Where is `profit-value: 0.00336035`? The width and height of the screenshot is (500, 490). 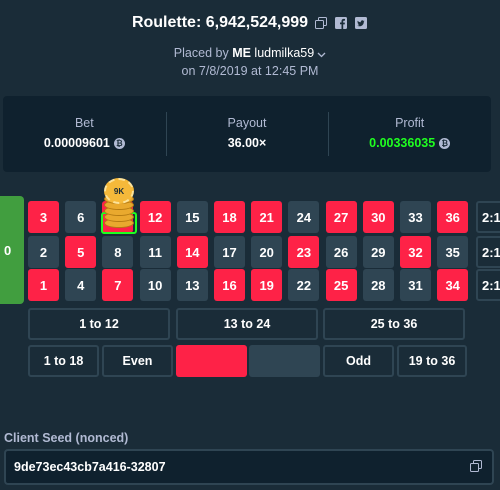 profit-value: 0.00336035 is located at coordinates (402, 143).